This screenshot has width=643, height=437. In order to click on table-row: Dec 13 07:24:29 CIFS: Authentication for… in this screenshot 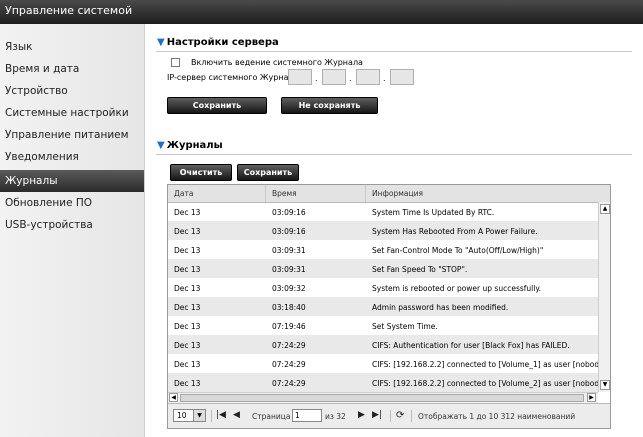, I will do `click(383, 344)`.